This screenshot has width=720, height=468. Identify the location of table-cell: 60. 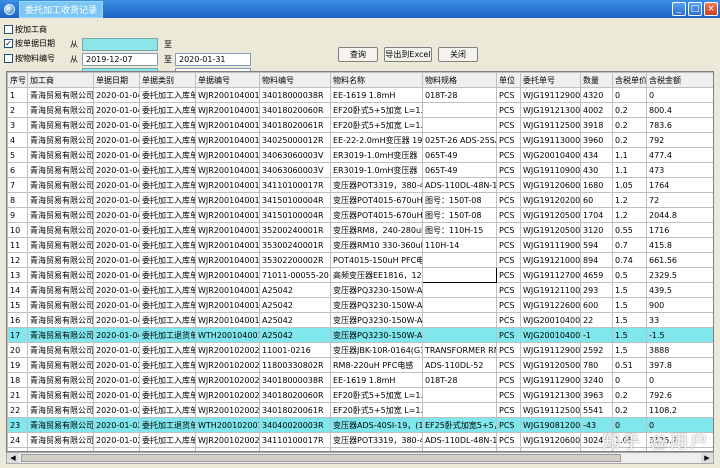
(596, 200).